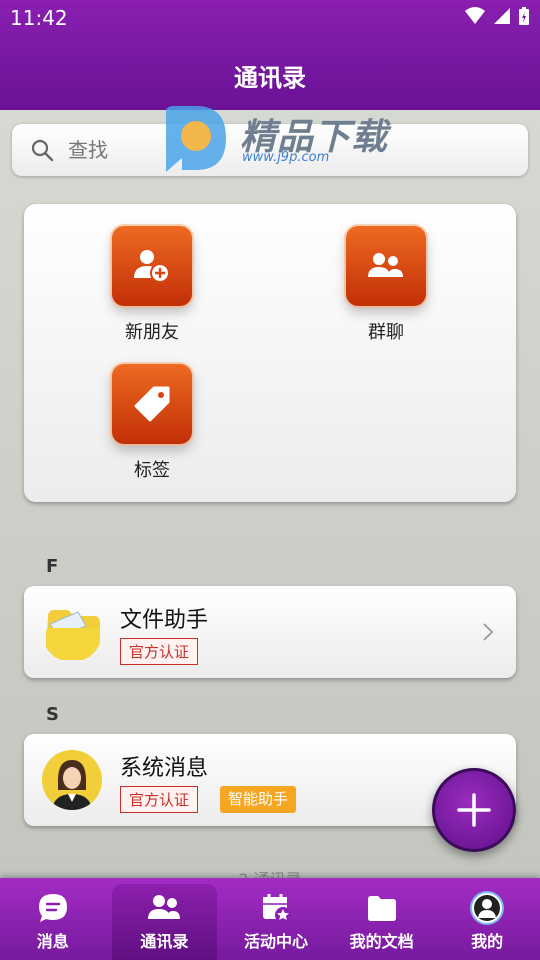 This screenshot has width=540, height=960. I want to click on contacts-icon, so click(164, 907).